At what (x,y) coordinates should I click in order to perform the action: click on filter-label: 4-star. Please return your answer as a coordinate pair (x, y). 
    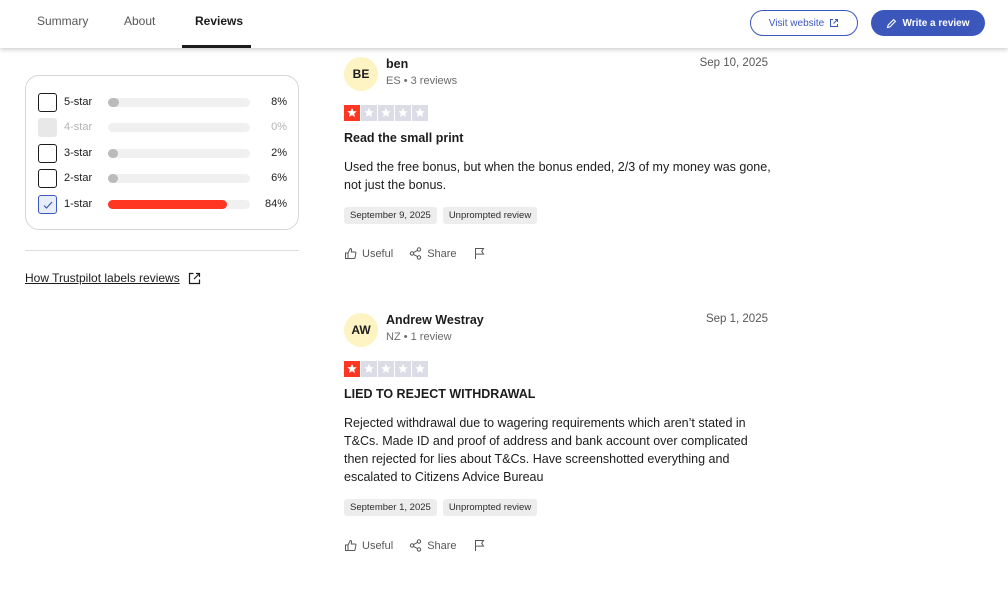
    Looking at the image, I should click on (78, 127).